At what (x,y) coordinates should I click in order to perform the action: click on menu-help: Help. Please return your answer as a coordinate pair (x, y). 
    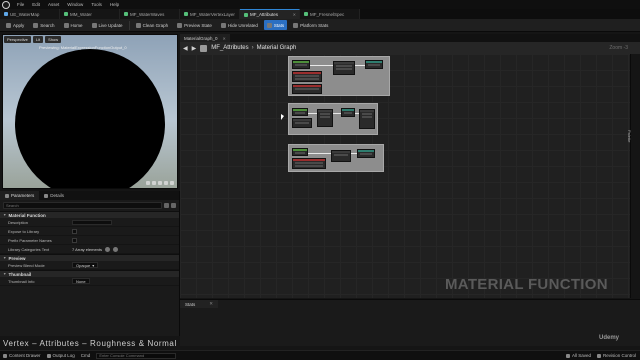
    Looking at the image, I should click on (114, 4).